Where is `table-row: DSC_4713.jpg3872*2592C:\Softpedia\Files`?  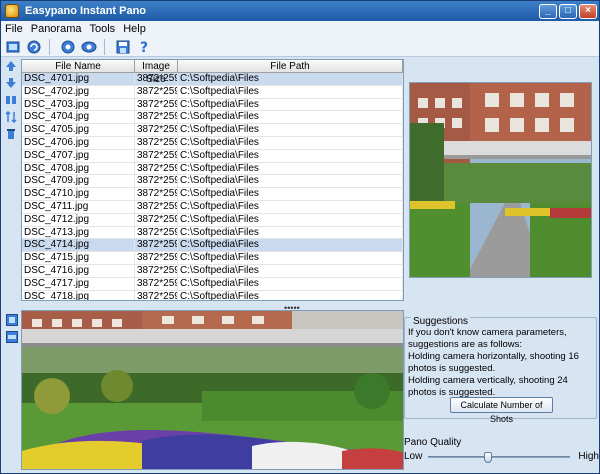 table-row: DSC_4713.jpg3872*2592C:\Softpedia\Files is located at coordinates (212, 233).